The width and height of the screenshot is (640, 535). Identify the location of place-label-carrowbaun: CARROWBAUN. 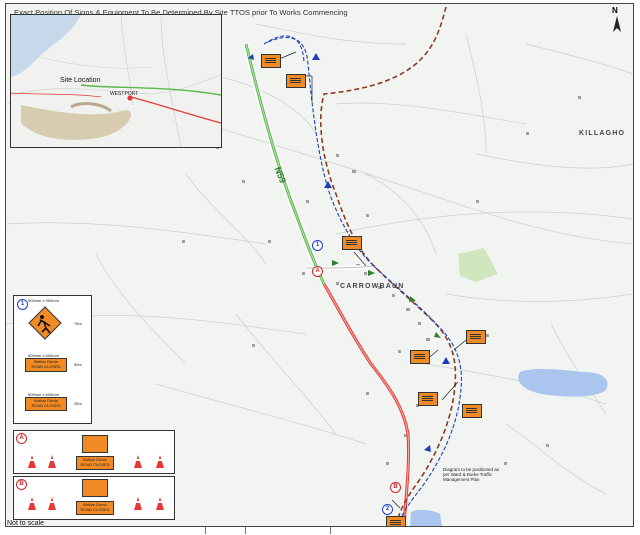
(372, 286).